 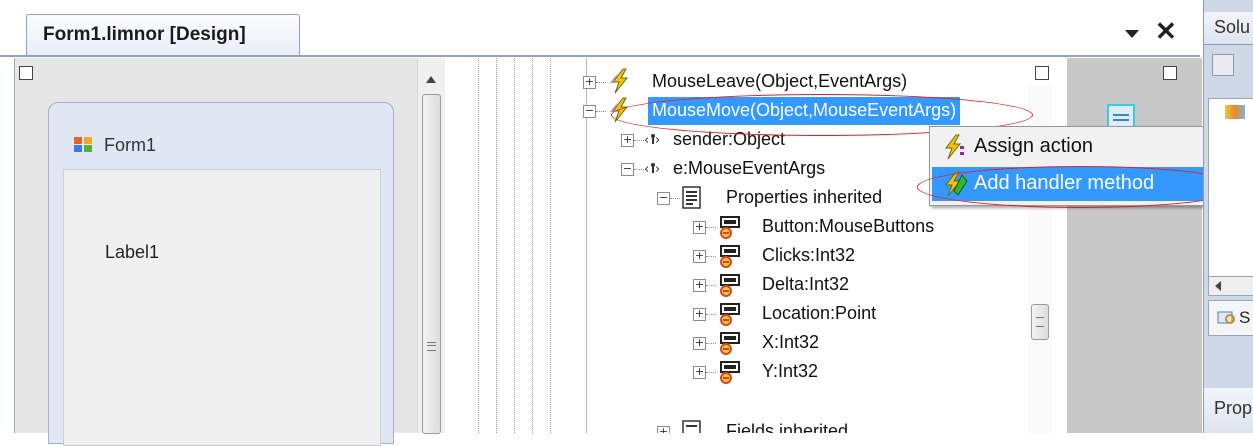 I want to click on tree-item-property-button: + Button:MouseButtons, so click(x=842, y=227).